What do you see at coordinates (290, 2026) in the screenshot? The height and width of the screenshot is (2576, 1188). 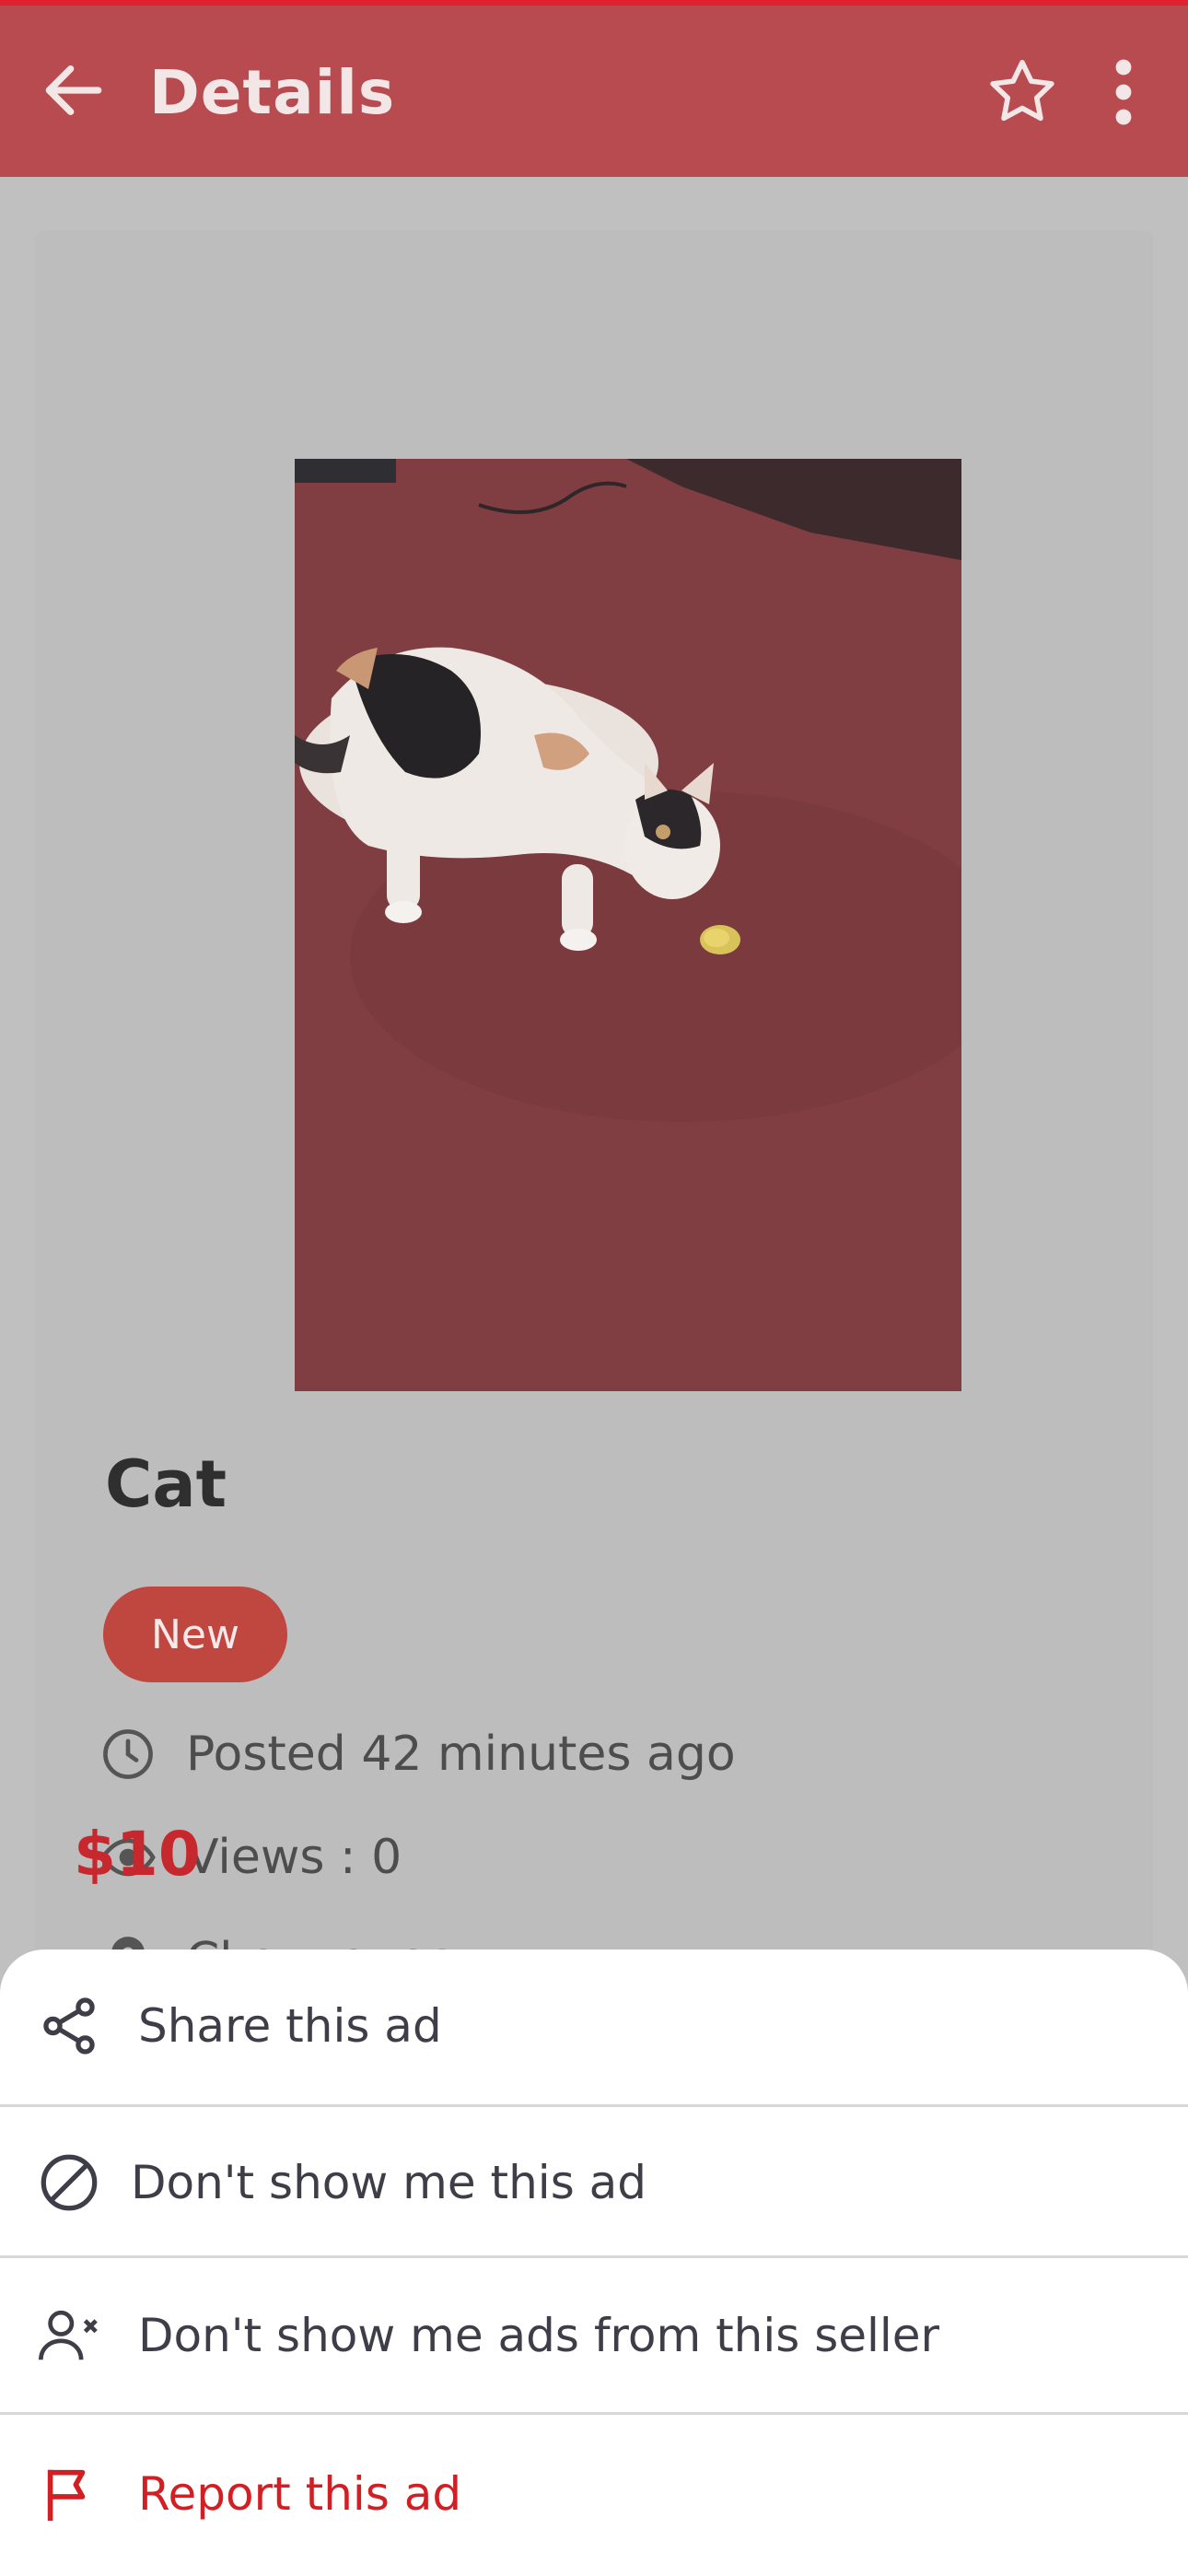 I see `share-ad-label: Share this ad` at bounding box center [290, 2026].